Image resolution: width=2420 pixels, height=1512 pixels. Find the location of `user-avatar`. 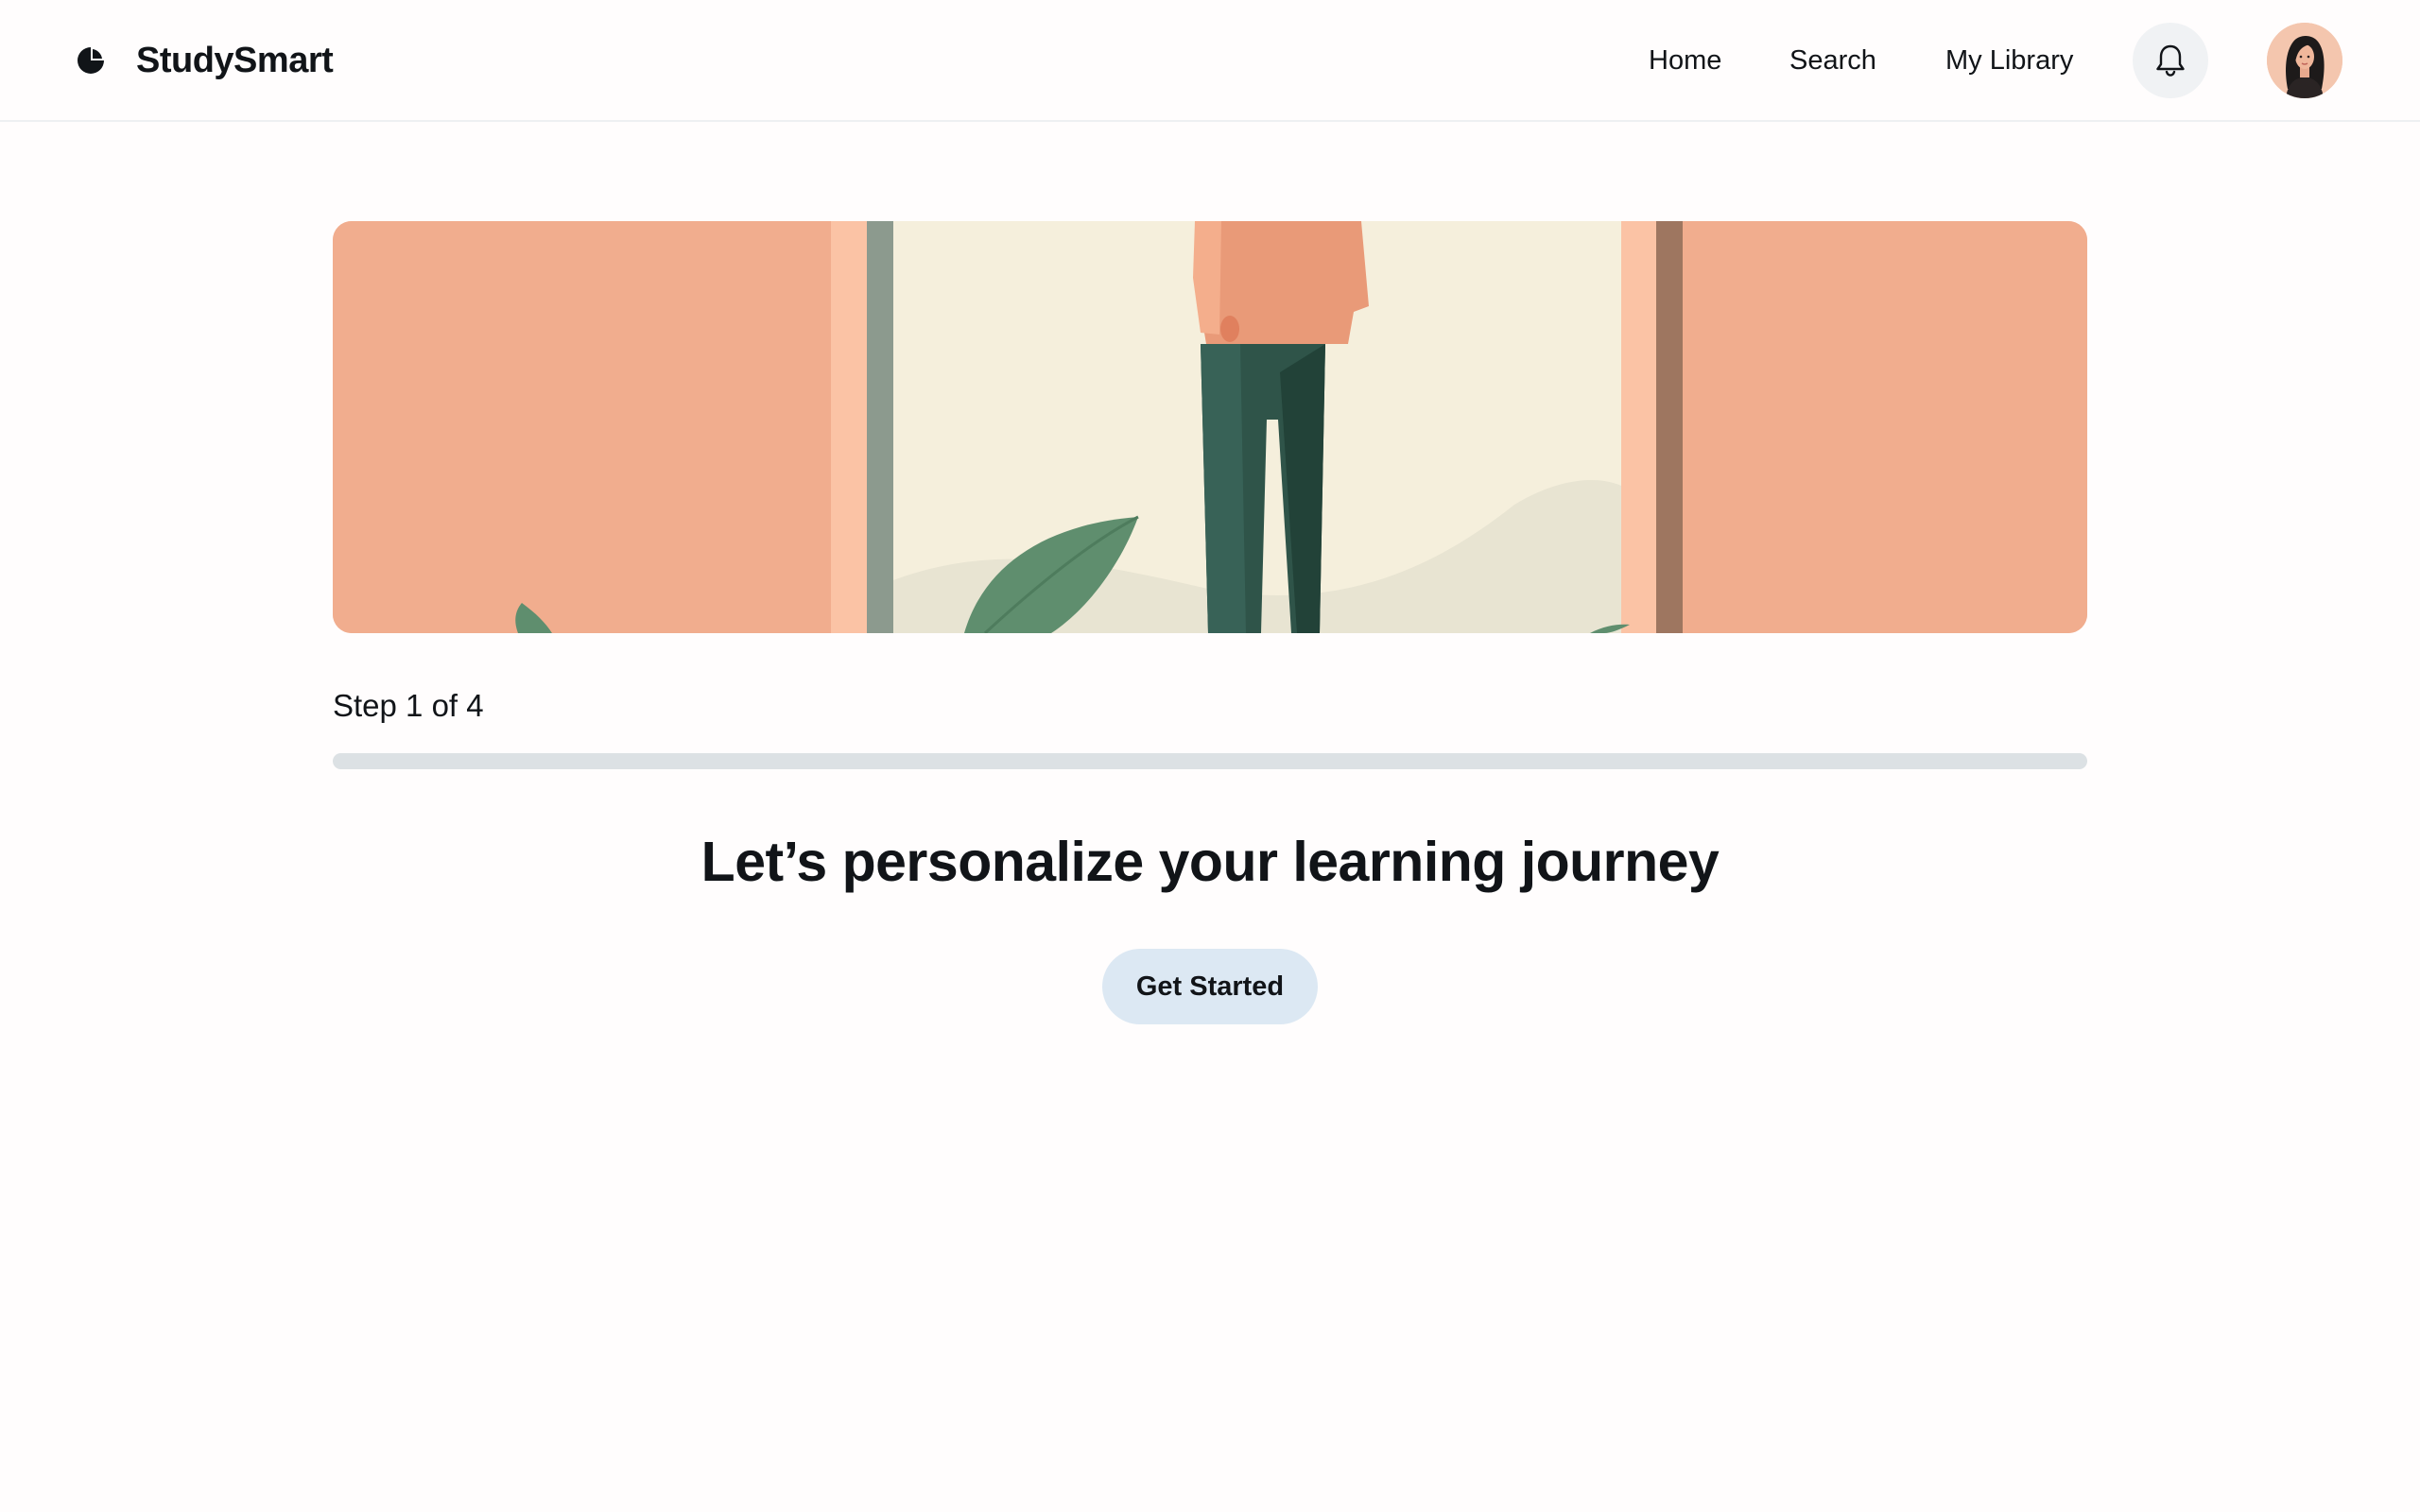

user-avatar is located at coordinates (2304, 60).